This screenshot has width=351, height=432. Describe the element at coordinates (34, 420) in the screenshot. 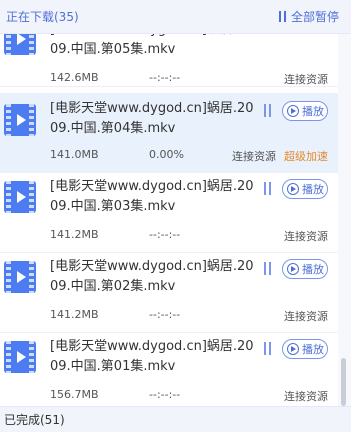

I see `completed-title: 已完成(51)` at that location.